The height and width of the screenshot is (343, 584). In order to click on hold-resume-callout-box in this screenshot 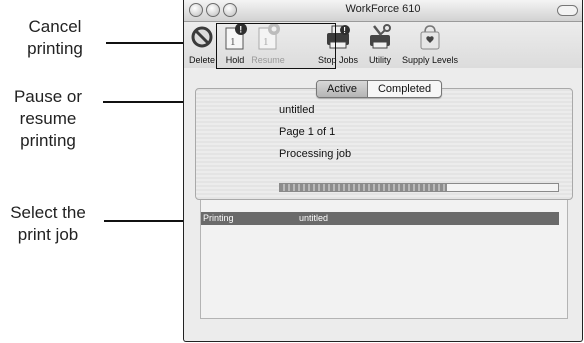, I will do `click(276, 46)`.